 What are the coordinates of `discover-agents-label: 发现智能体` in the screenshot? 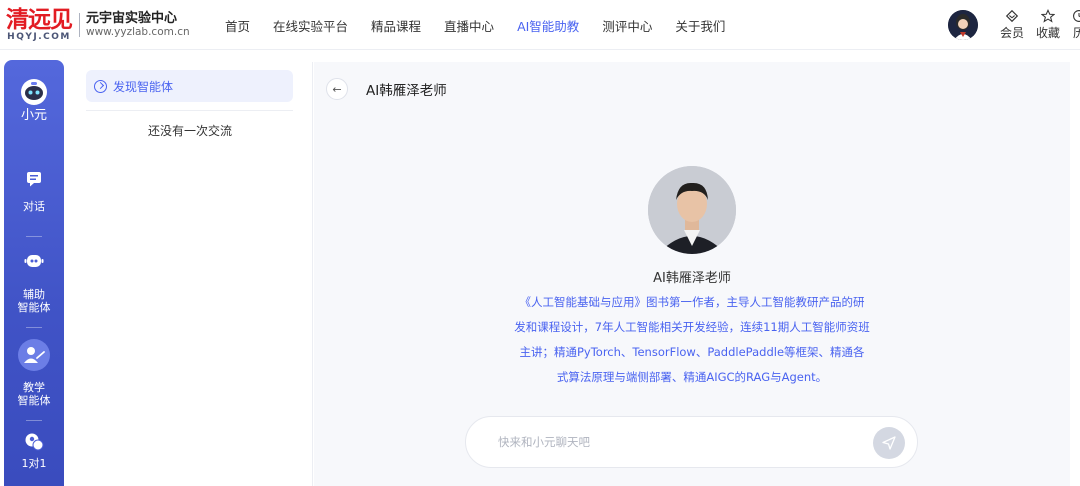 It's located at (143, 86).